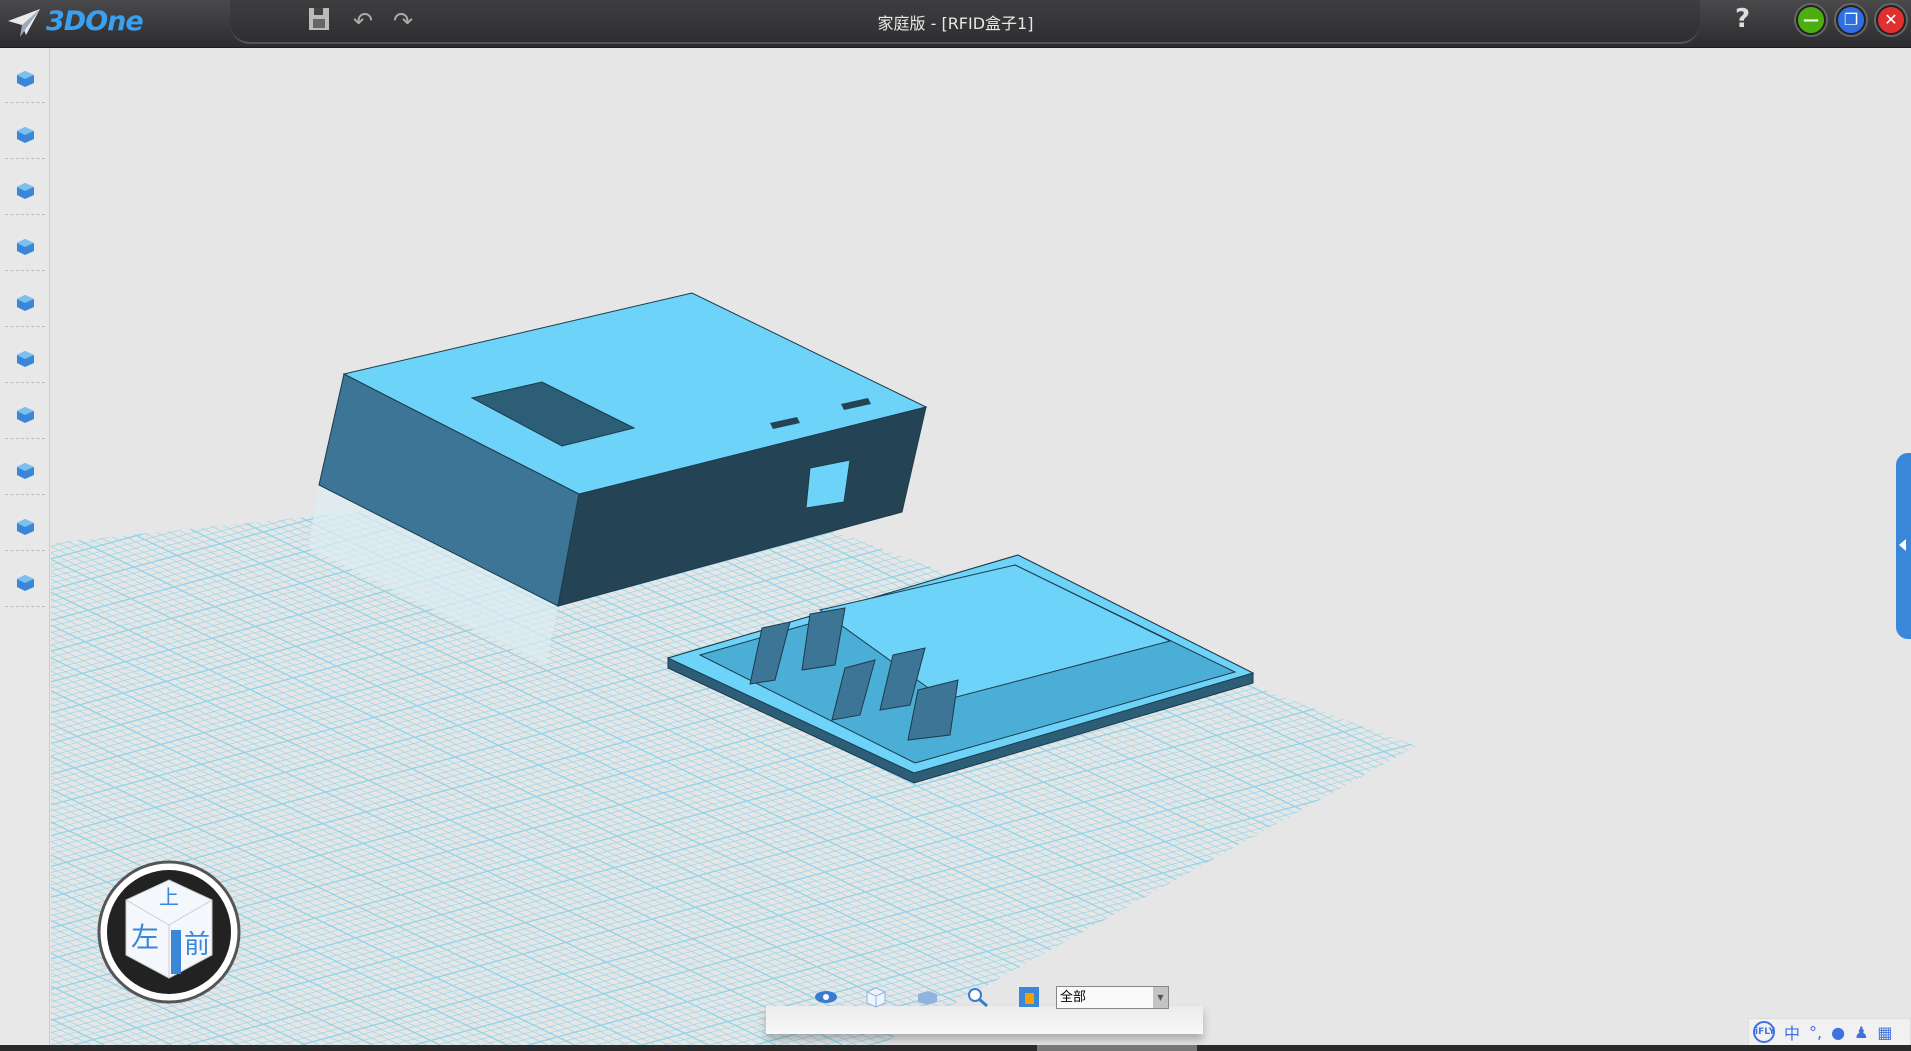 Image resolution: width=1911 pixels, height=1051 pixels. What do you see at coordinates (1884, 1032) in the screenshot?
I see `apps-icon: ▦` at bounding box center [1884, 1032].